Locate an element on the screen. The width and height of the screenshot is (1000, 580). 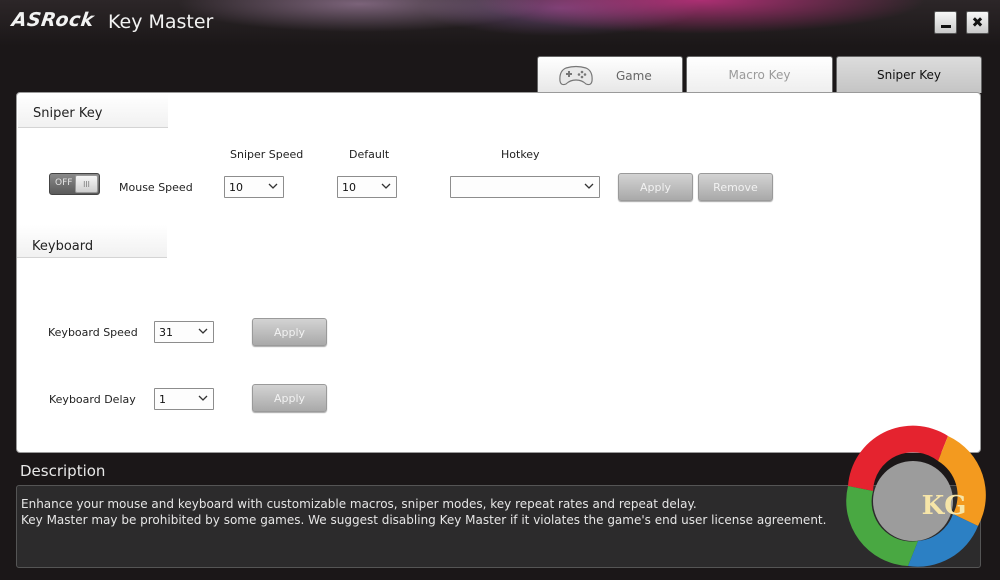
sniper-apply-button: Apply is located at coordinates (655, 187).